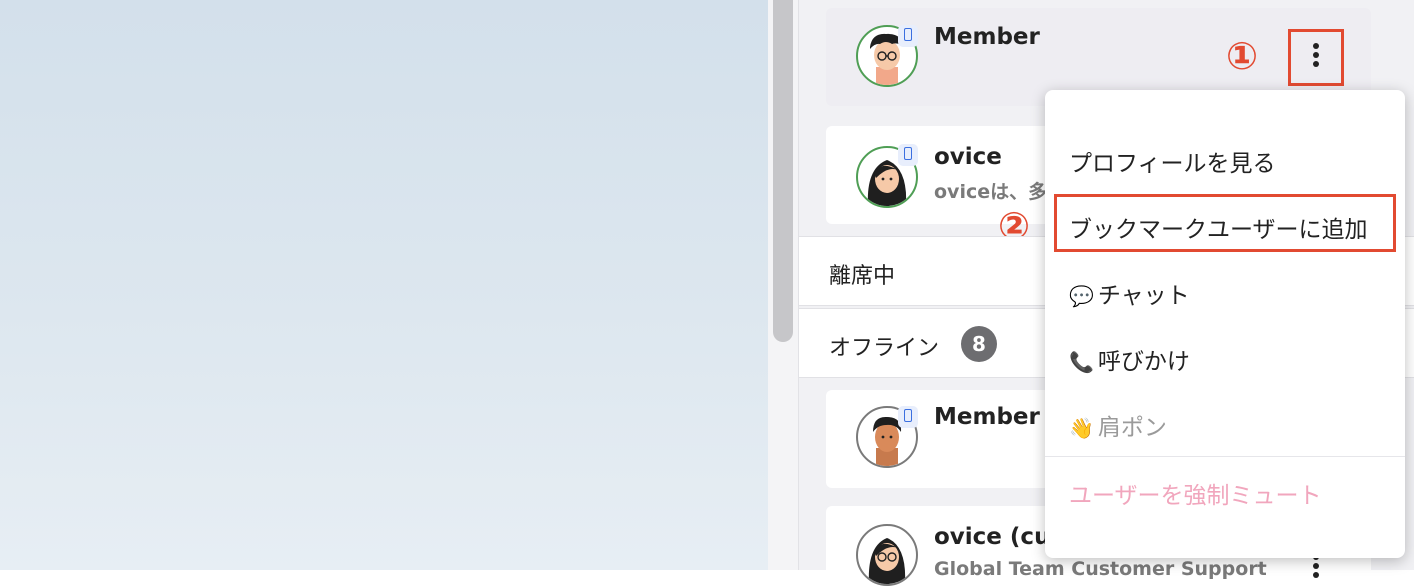 The width and height of the screenshot is (1414, 586). I want to click on menu-item-label: ブックマークユーザーに追加, so click(1218, 230).